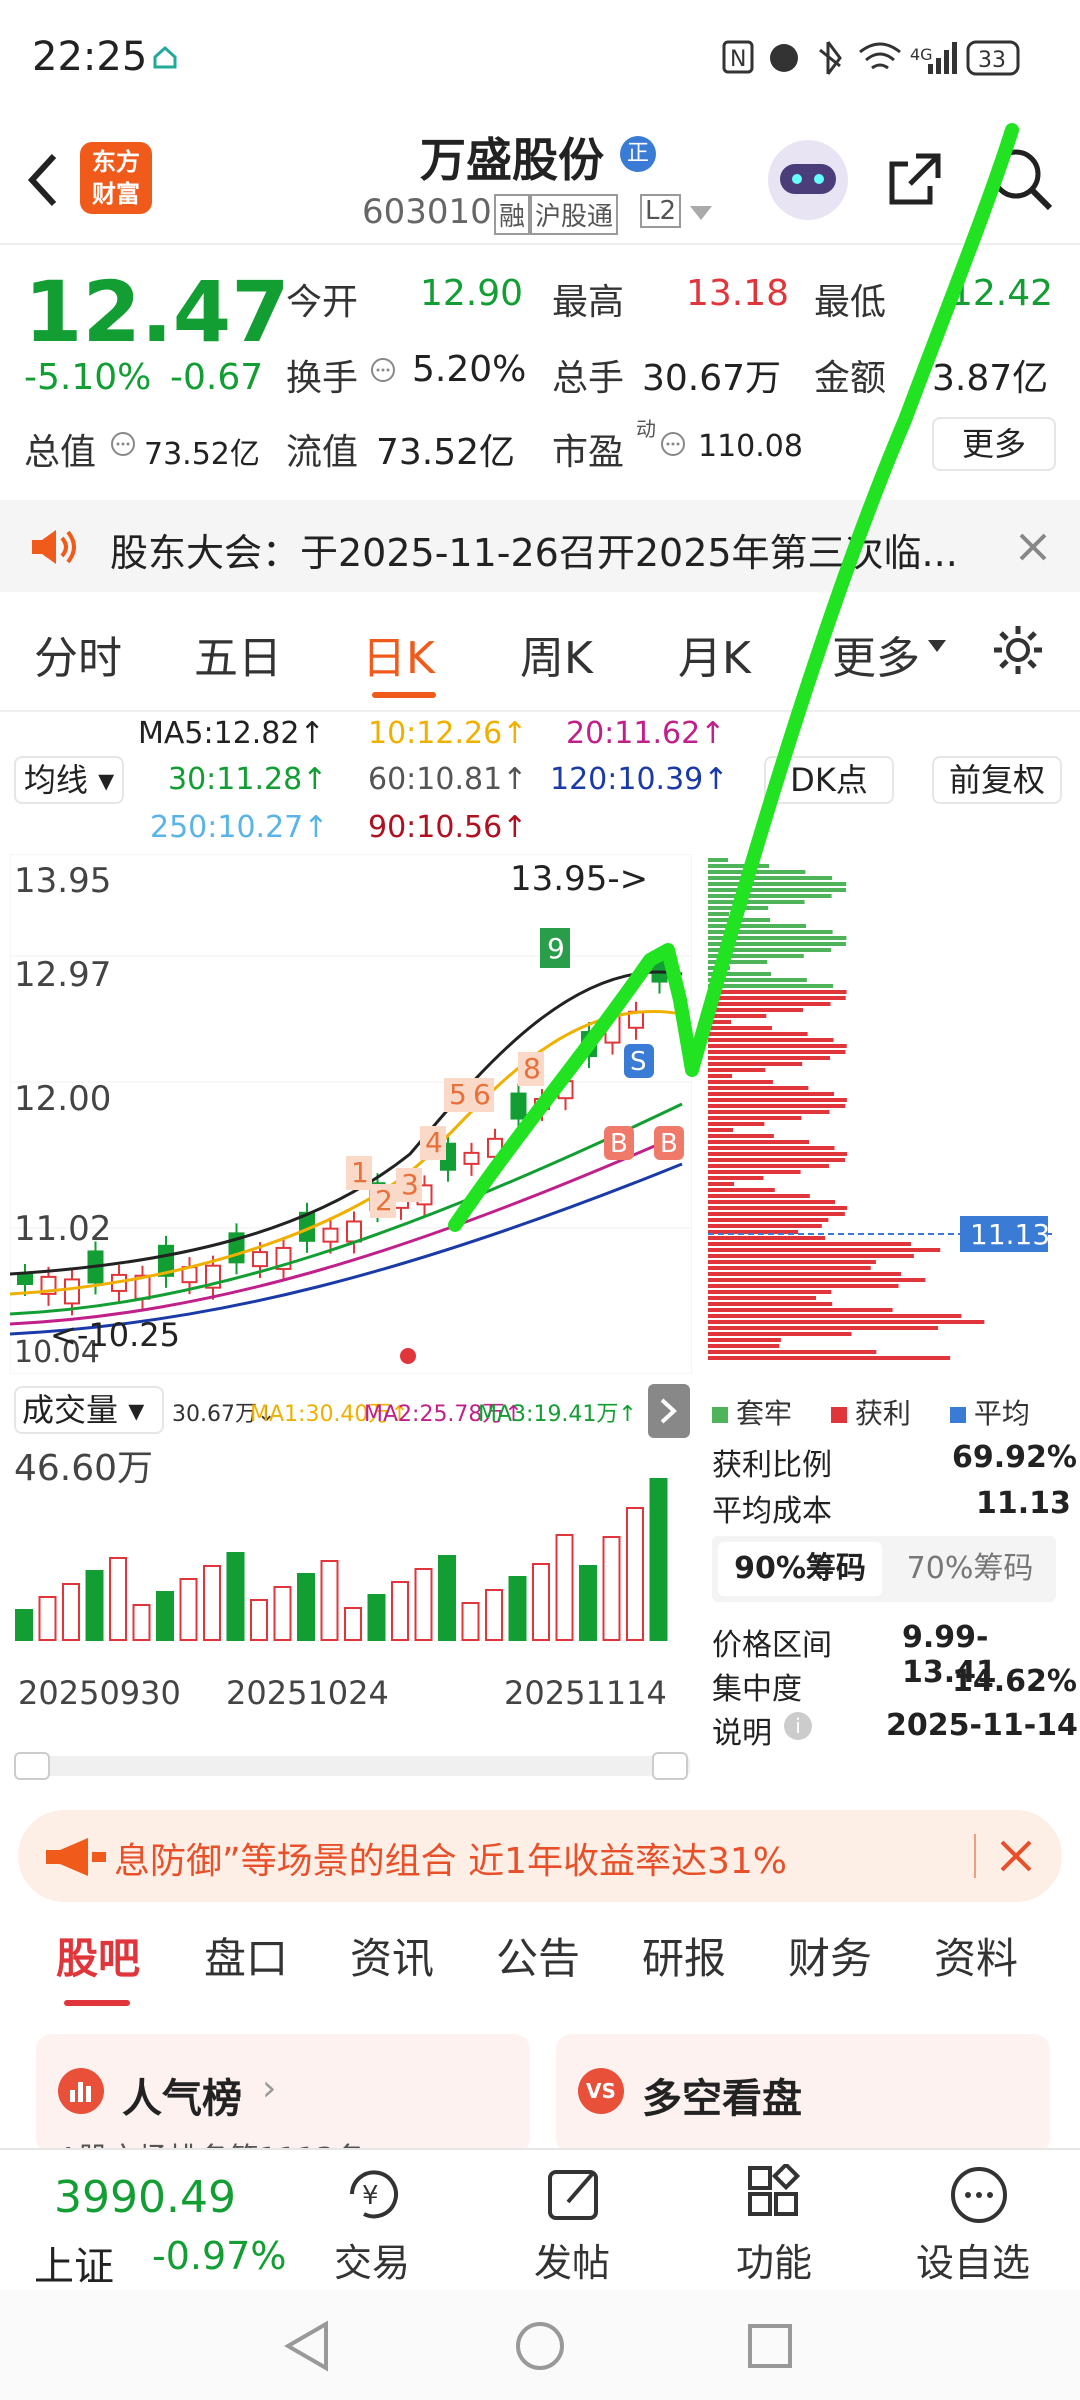 This screenshot has width=1080, height=2400. What do you see at coordinates (774, 2259) in the screenshot?
I see `nav-functions: 功能` at bounding box center [774, 2259].